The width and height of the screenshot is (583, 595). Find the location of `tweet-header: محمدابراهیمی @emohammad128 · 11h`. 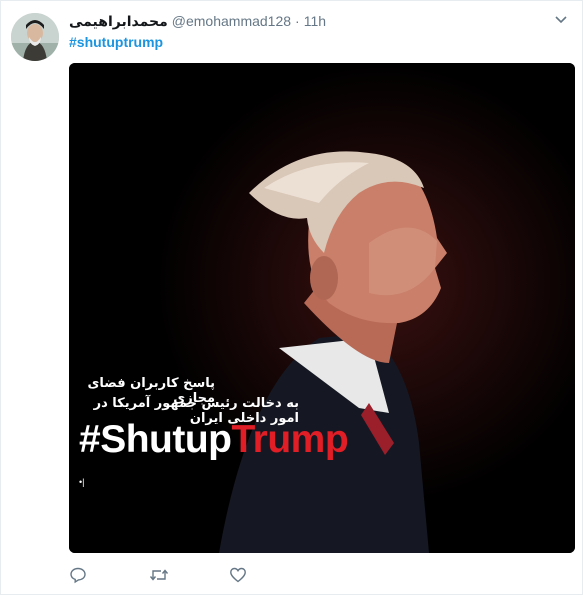

tweet-header: محمدابراهیمی @emohammad128 · 11h is located at coordinates (305, 21).